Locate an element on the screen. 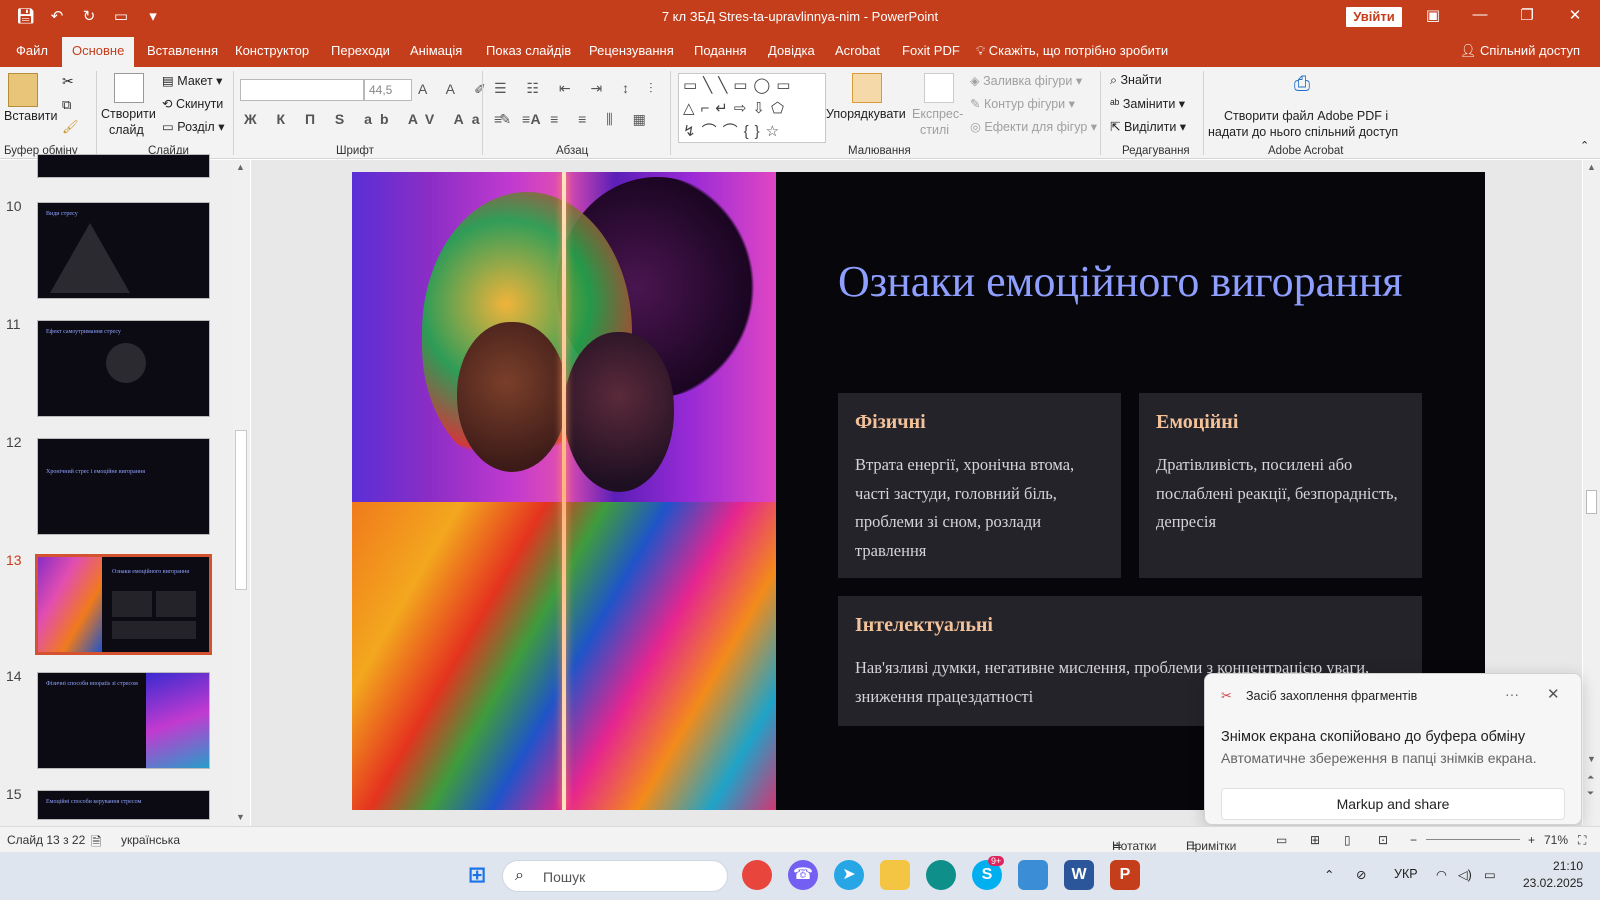 The image size is (1600, 900). slide-thumbnail-14: Фізичні способи впорatis зі стресом is located at coordinates (123, 720).